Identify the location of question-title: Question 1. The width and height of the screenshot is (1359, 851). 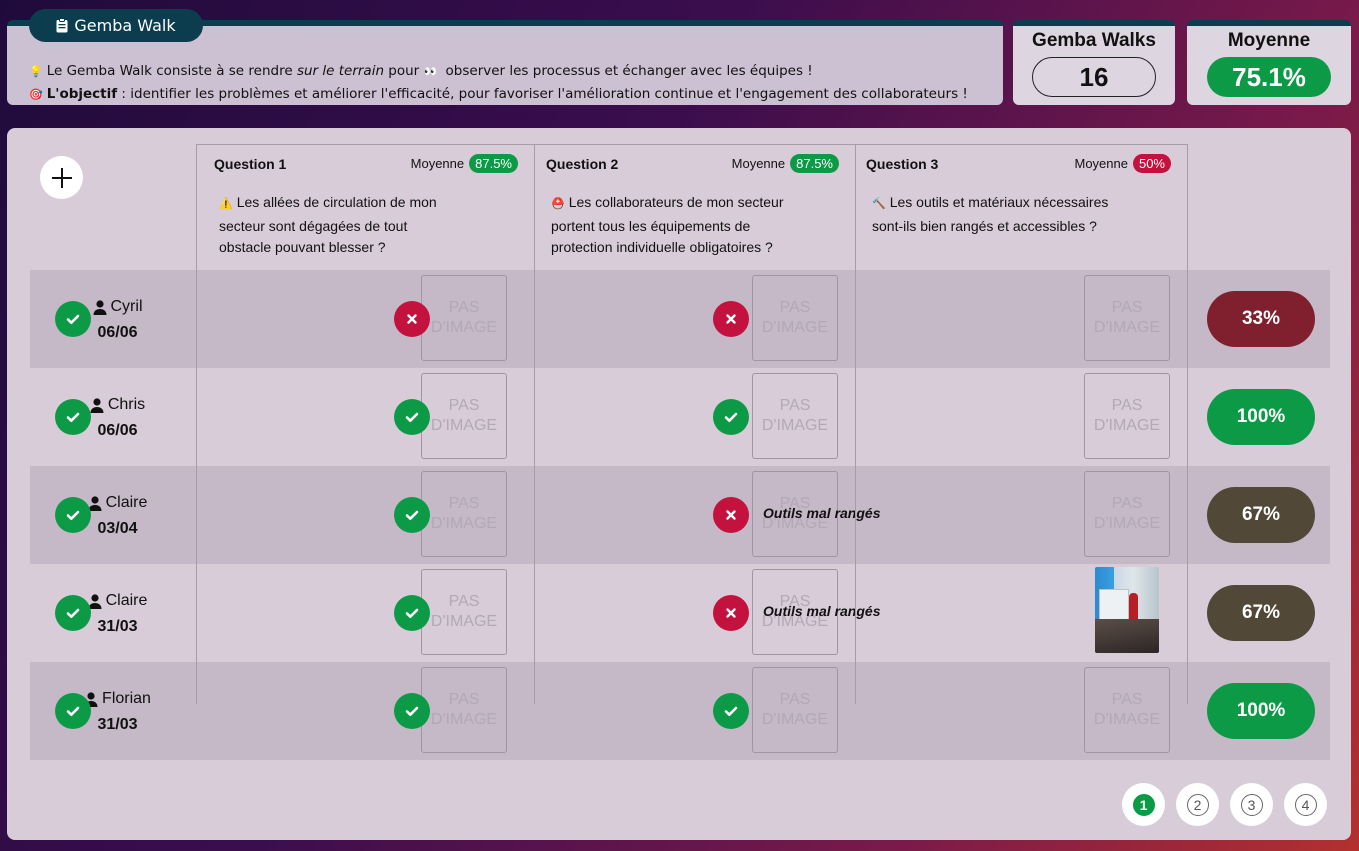
(250, 164).